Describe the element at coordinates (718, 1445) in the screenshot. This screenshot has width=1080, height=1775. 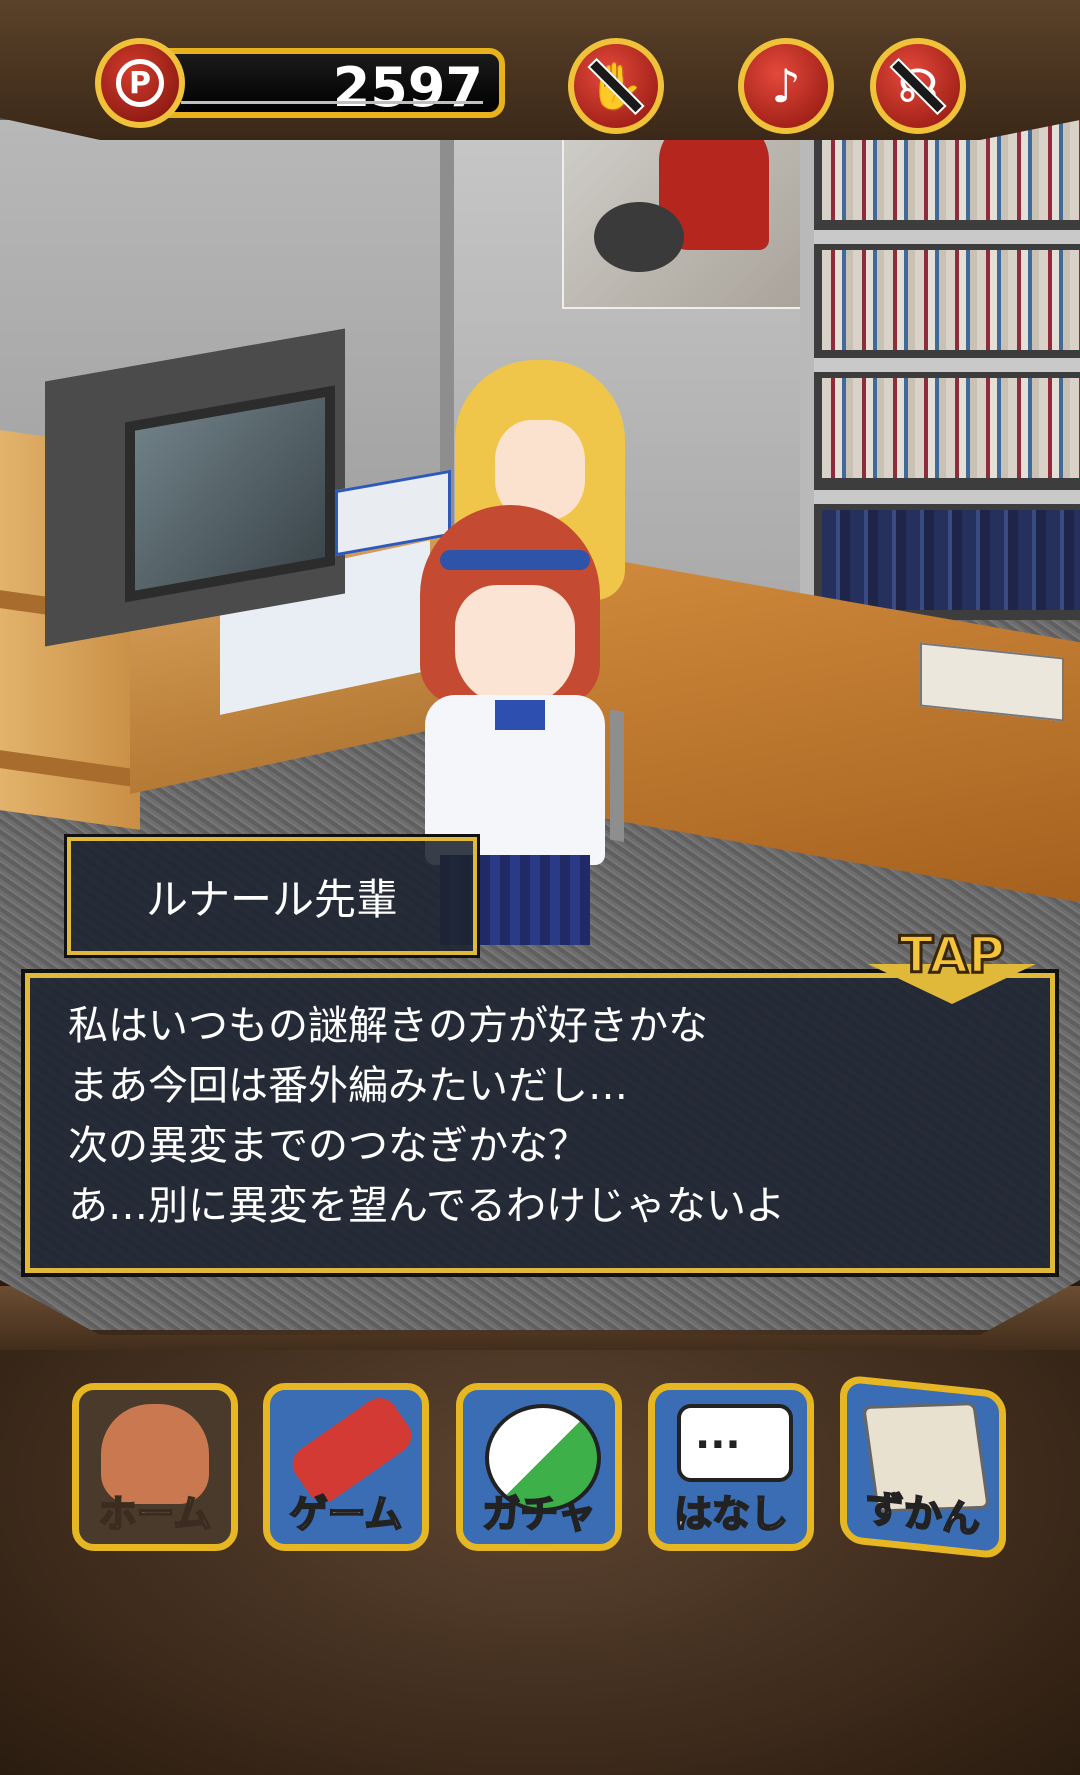
I see `ellipsis-icon: ···` at that location.